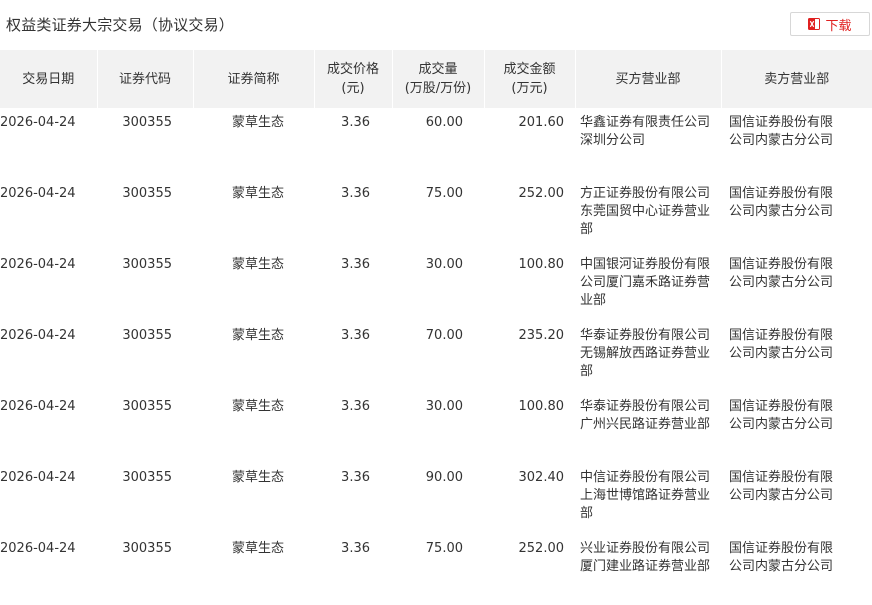 This screenshot has height=605, width=872. I want to click on header-volume: 成交量 (万股/万份), so click(438, 79).